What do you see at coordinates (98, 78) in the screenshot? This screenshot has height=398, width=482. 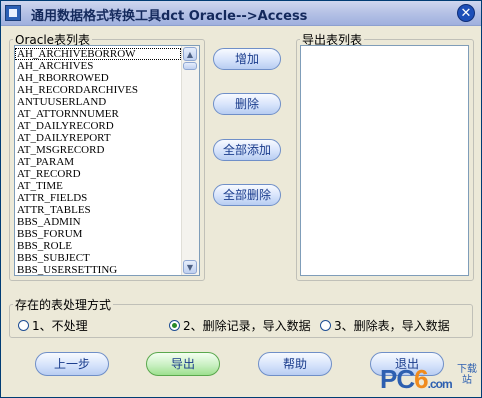 I see `list-item: AH_RBORROWED` at bounding box center [98, 78].